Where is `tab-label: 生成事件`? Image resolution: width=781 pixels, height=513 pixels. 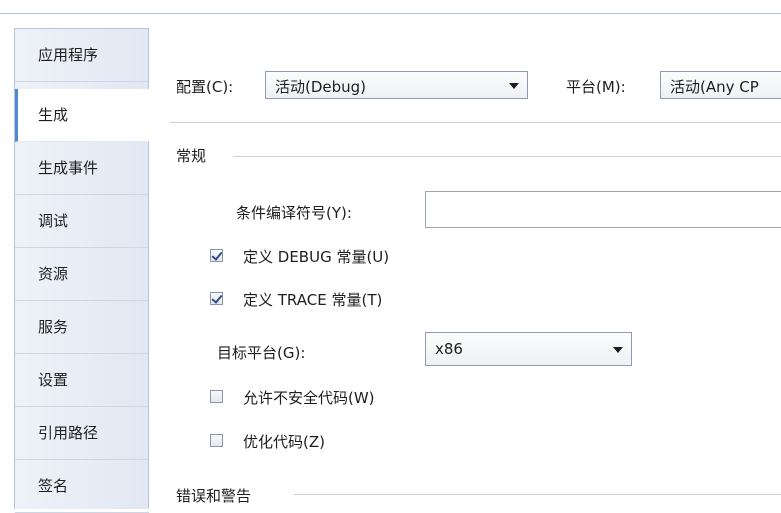
tab-label: 生成事件 is located at coordinates (68, 168).